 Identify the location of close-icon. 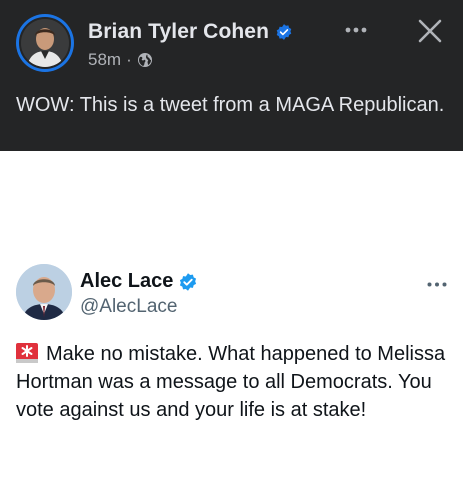
(430, 31).